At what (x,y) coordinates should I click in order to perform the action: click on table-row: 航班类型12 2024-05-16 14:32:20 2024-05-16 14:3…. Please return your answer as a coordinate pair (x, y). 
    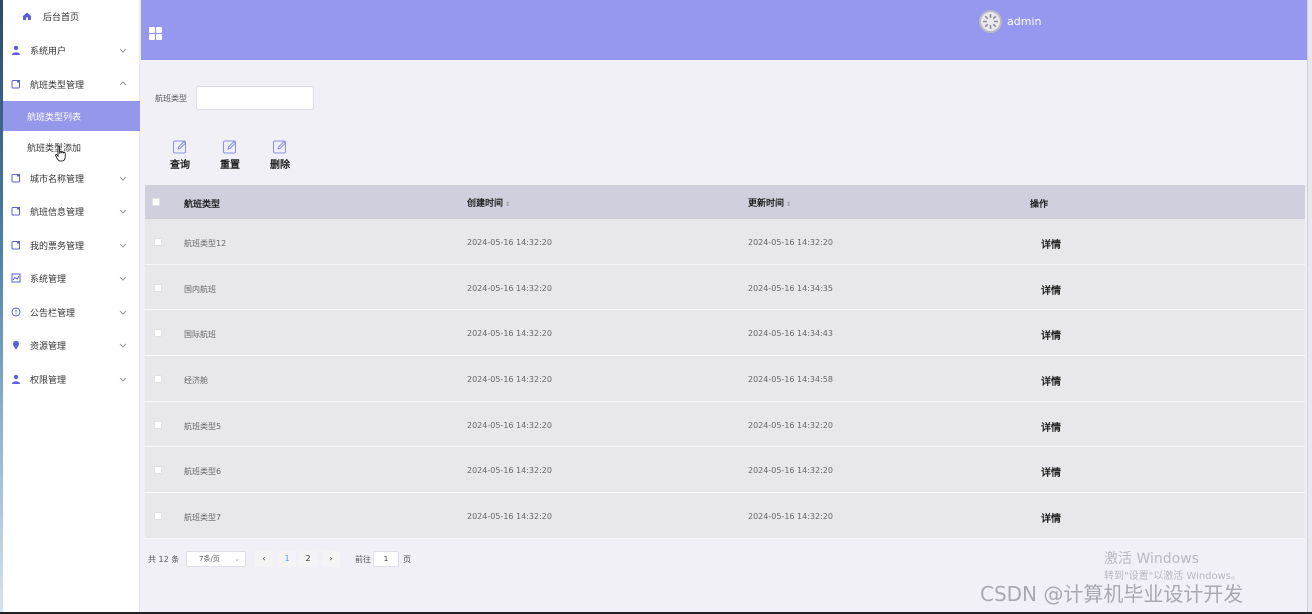
    Looking at the image, I should click on (725, 242).